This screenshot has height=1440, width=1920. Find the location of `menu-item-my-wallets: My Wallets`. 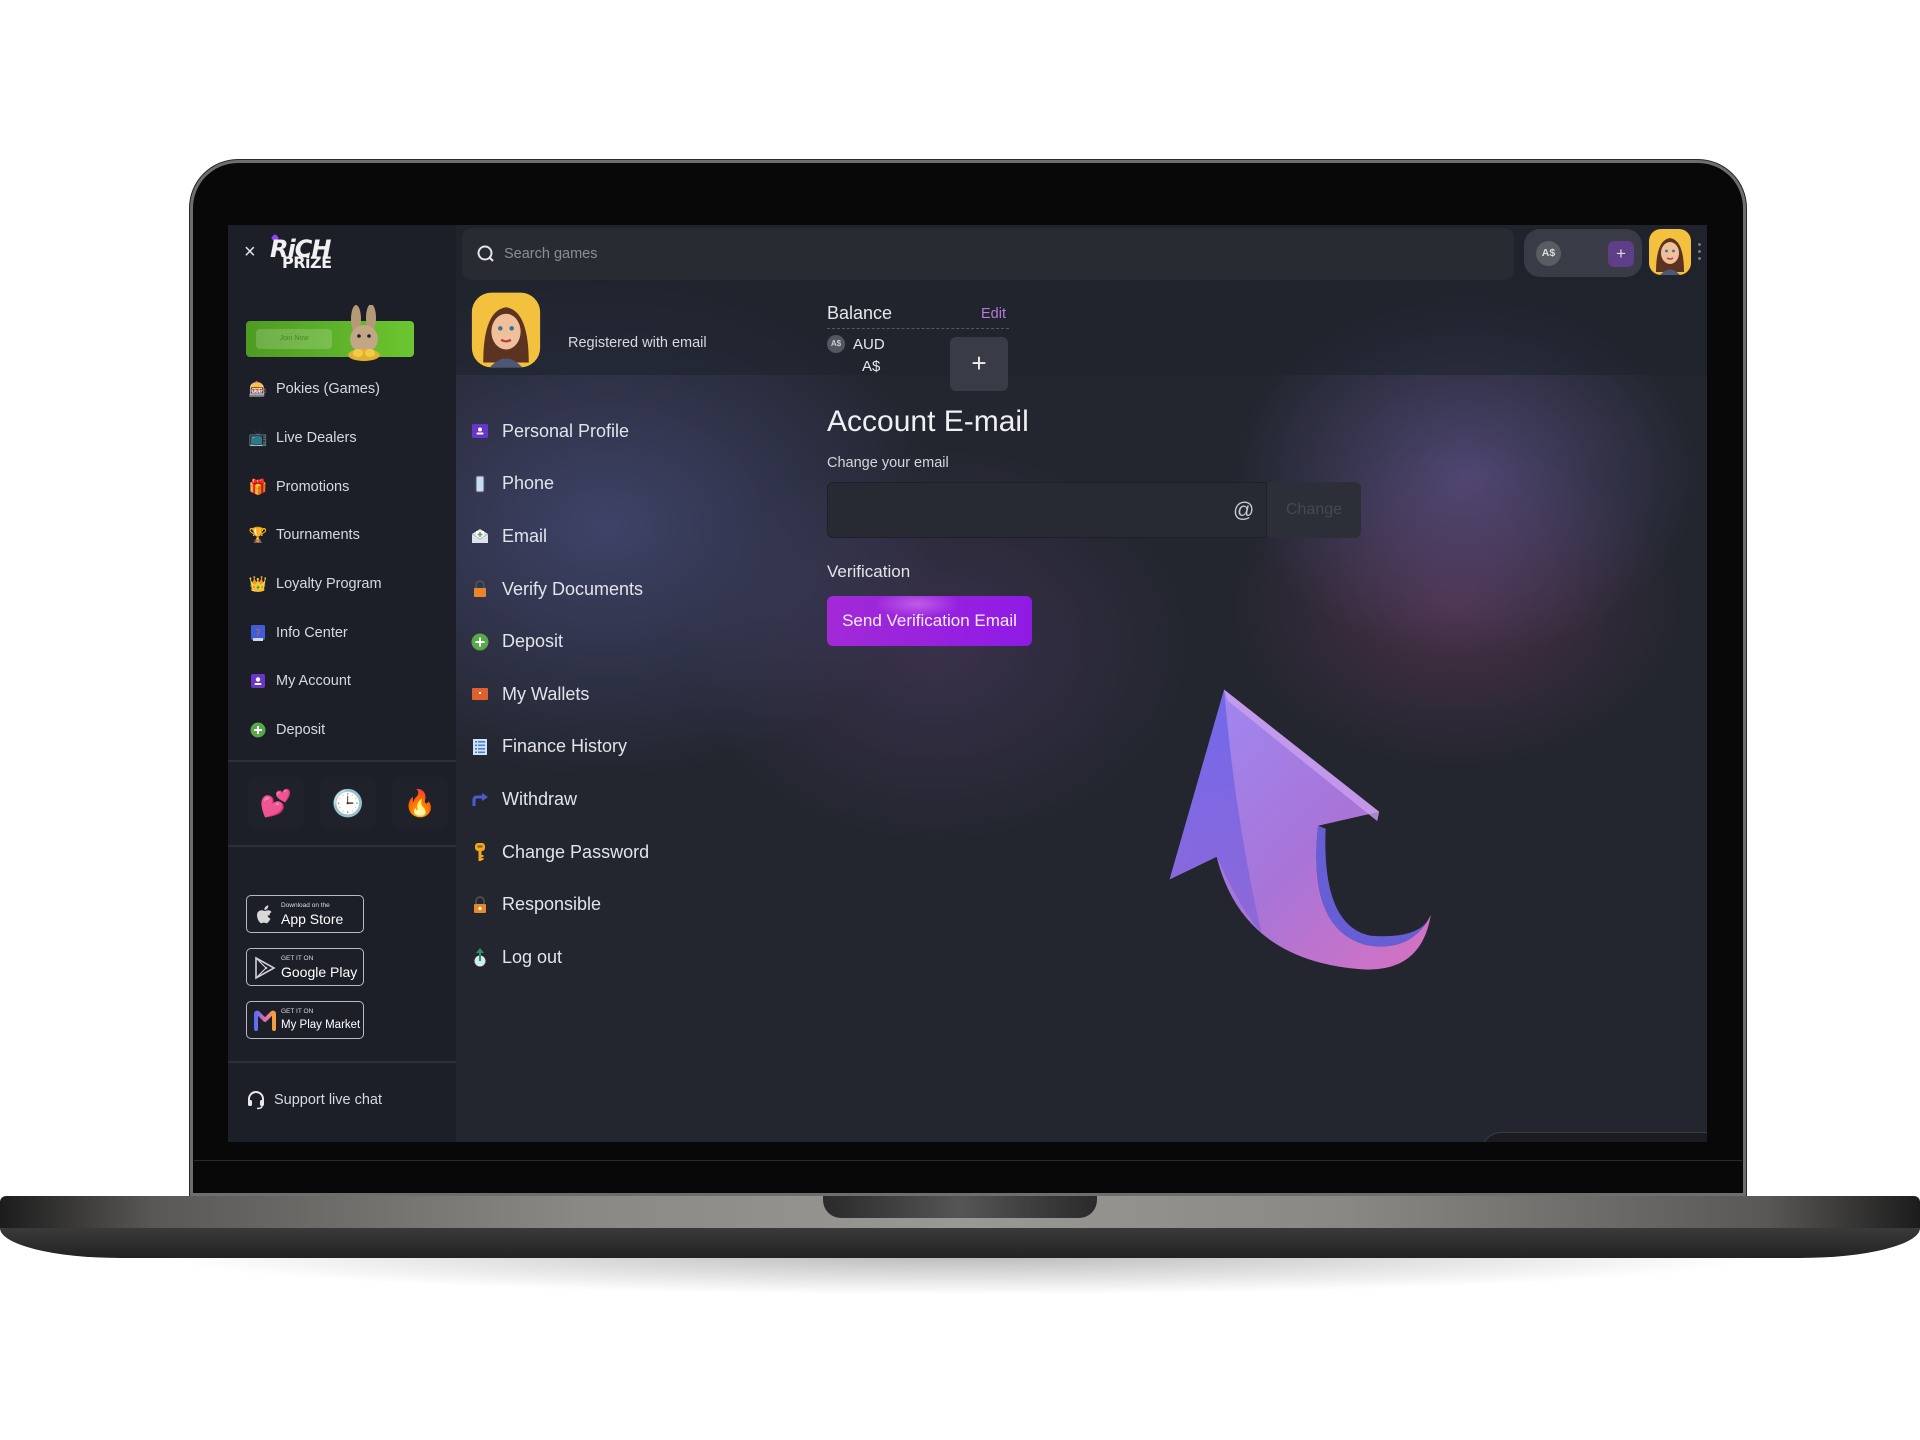

menu-item-my-wallets: My Wallets is located at coordinates (600, 694).